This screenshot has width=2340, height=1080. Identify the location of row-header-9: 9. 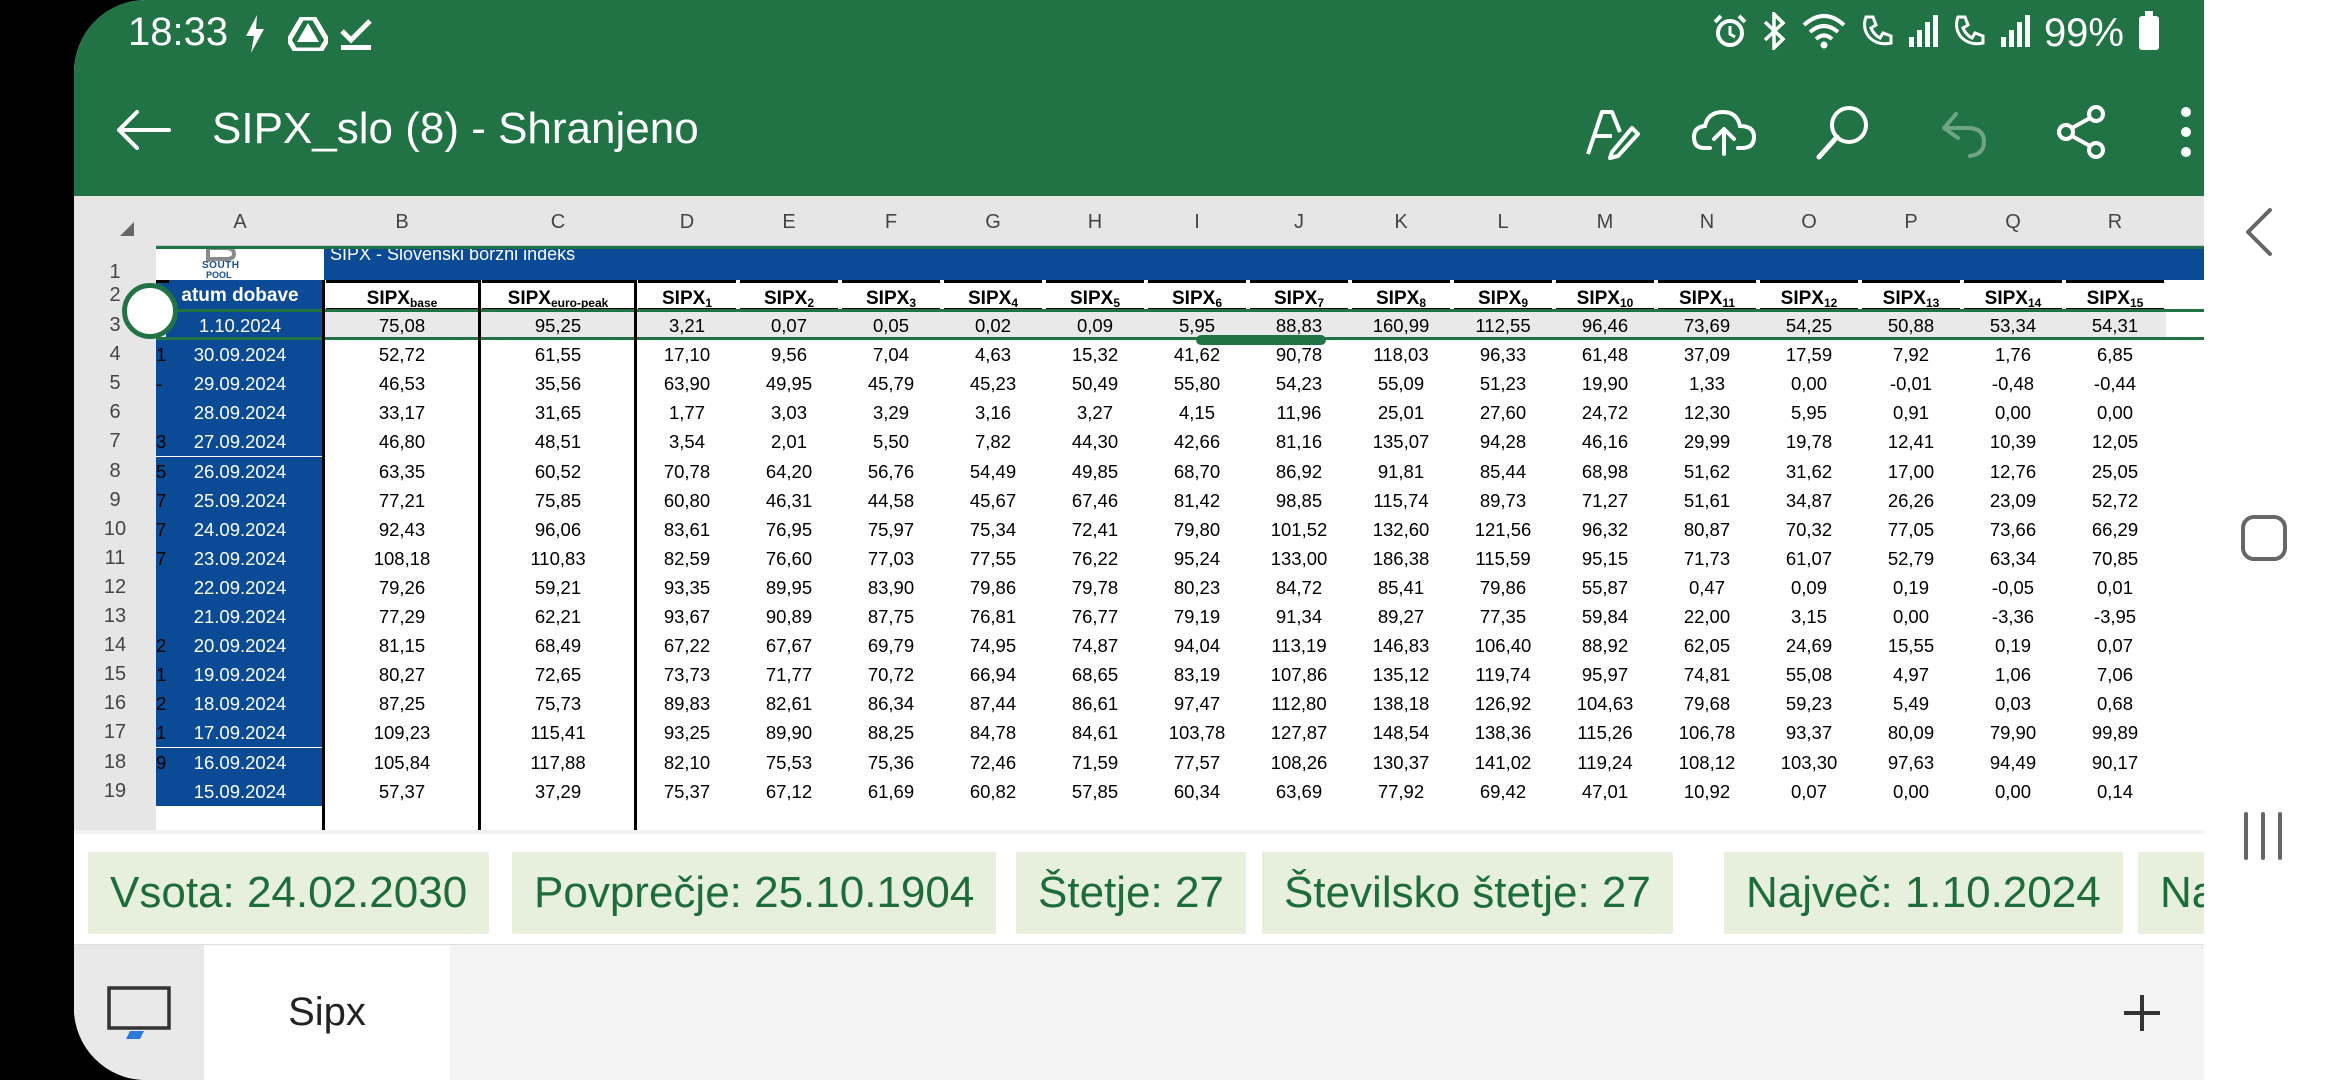
(115, 500).